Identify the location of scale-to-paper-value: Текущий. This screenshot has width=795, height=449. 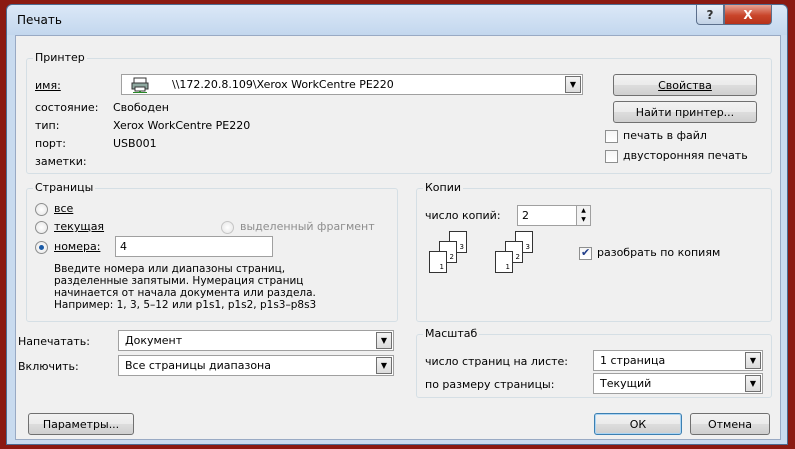
(626, 383).